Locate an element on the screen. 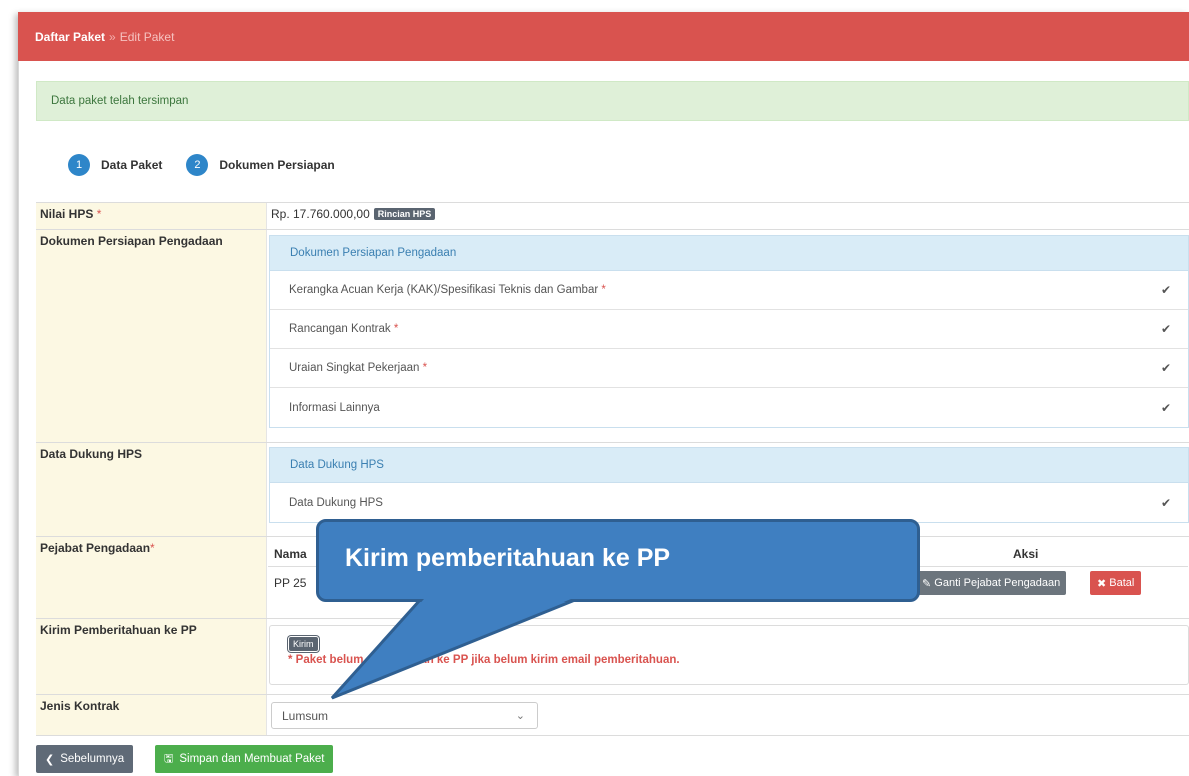  success-alert: Data paket telah tersimpan is located at coordinates (612, 101).